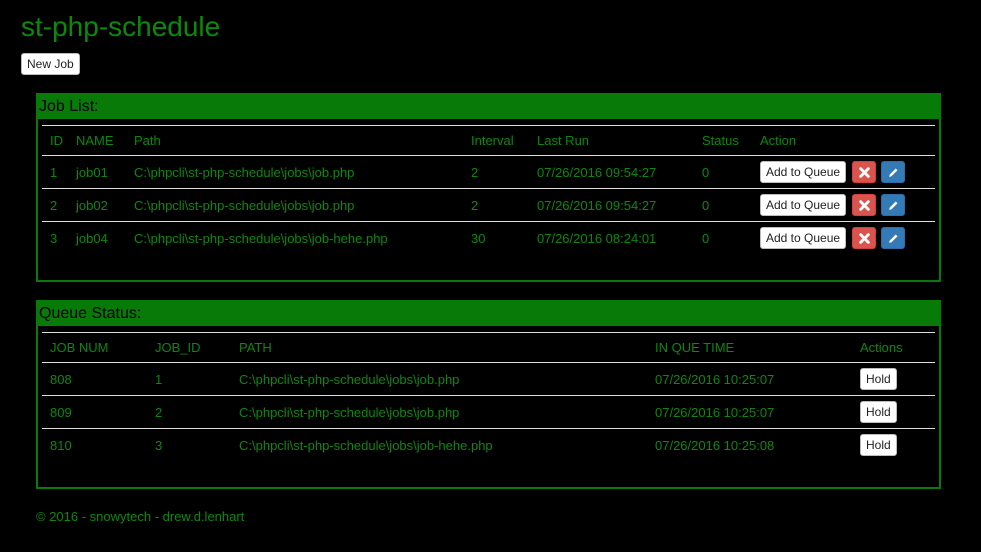 Image resolution: width=981 pixels, height=552 pixels. Describe the element at coordinates (55, 140) in the screenshot. I see `col-header-id: ID` at that location.